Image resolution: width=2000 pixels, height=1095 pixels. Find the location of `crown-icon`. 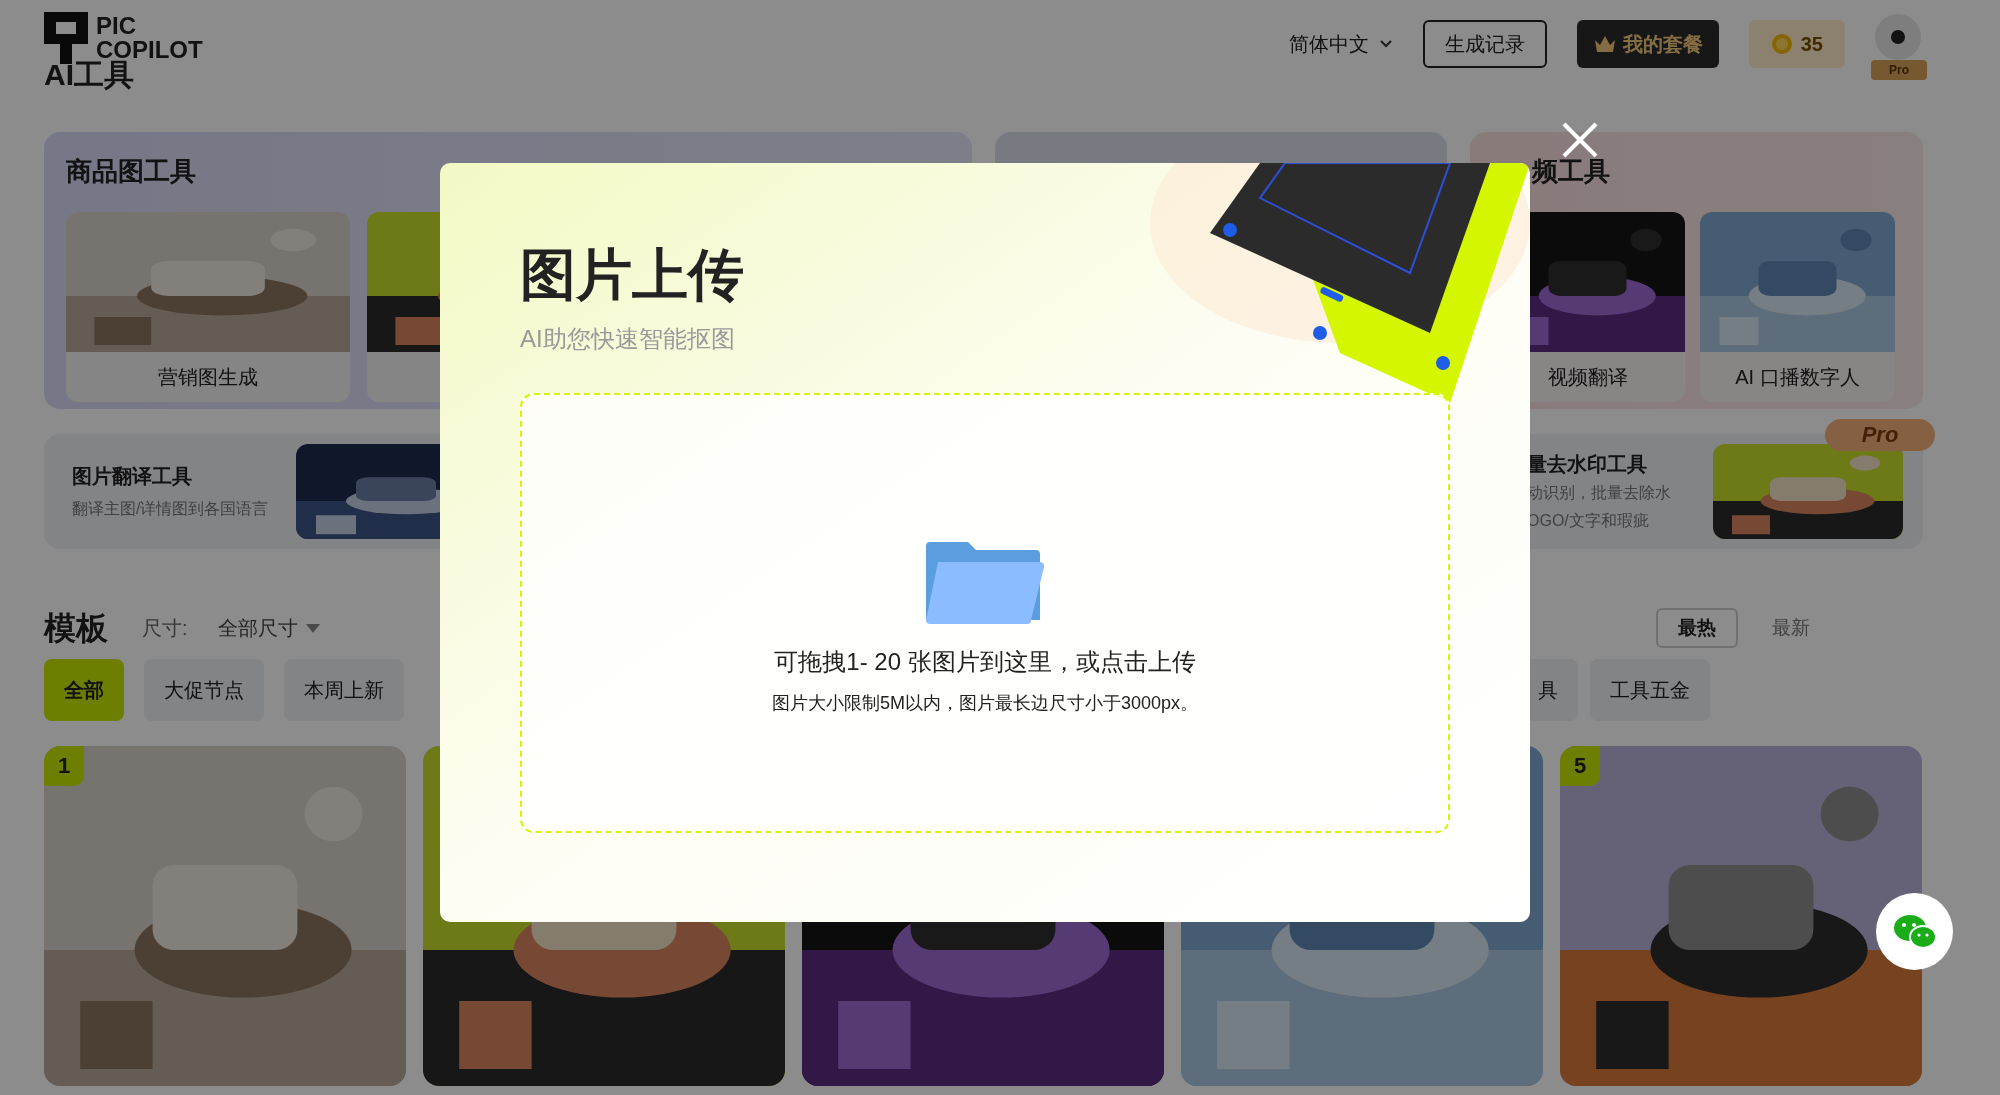

crown-icon is located at coordinates (1604, 44).